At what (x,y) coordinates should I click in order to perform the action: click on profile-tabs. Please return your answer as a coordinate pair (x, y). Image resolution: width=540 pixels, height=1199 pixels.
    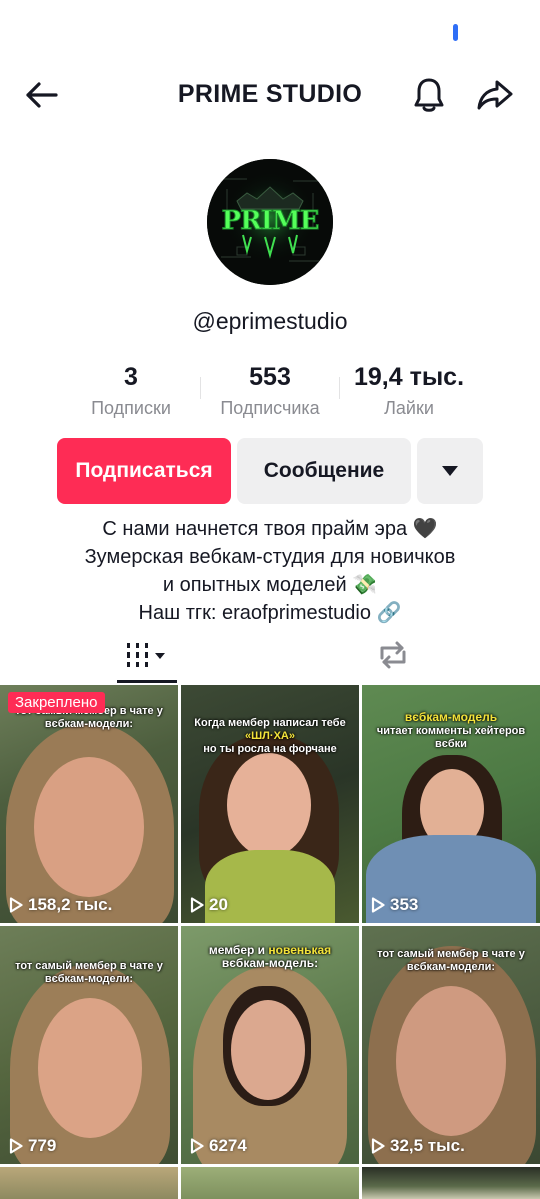
    Looking at the image, I should click on (270, 657).